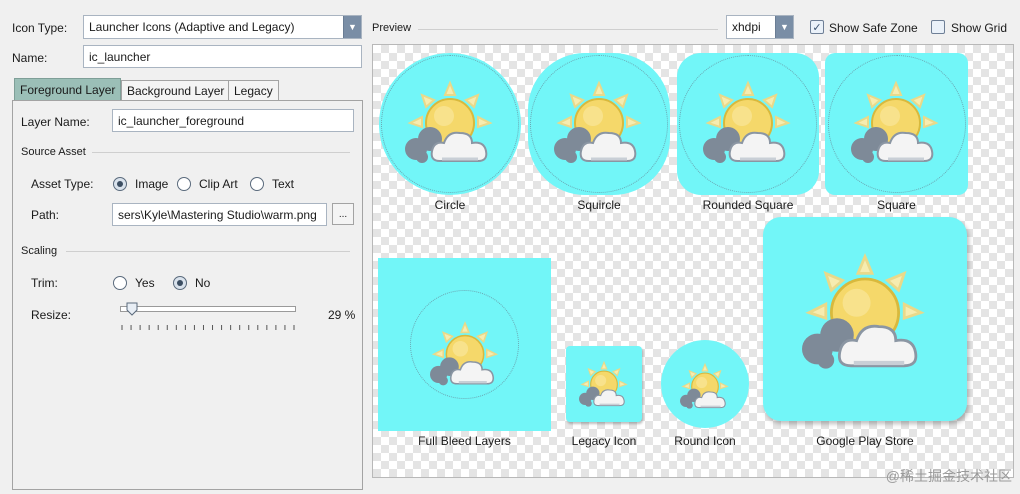 This screenshot has height=494, width=1020. What do you see at coordinates (181, 120) in the screenshot?
I see `layer-name-value: ic_launcher_foreground` at bounding box center [181, 120].